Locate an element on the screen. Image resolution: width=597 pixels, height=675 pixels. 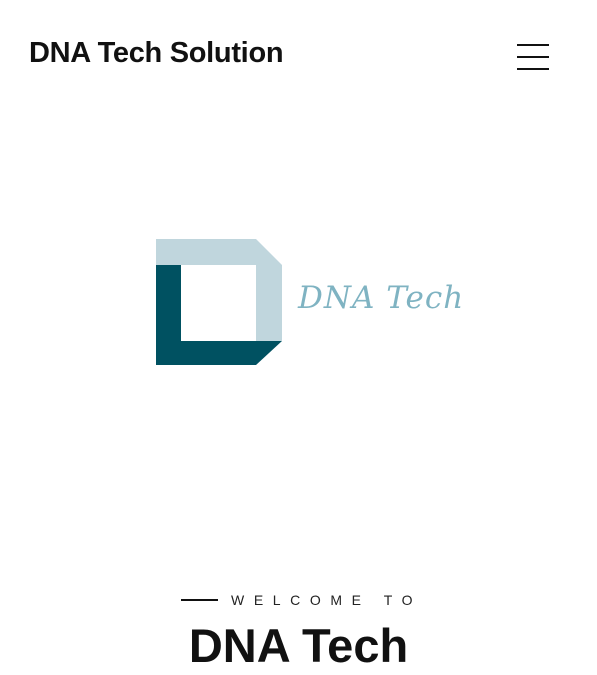
hamburger-menu-icon is located at coordinates (533, 45).